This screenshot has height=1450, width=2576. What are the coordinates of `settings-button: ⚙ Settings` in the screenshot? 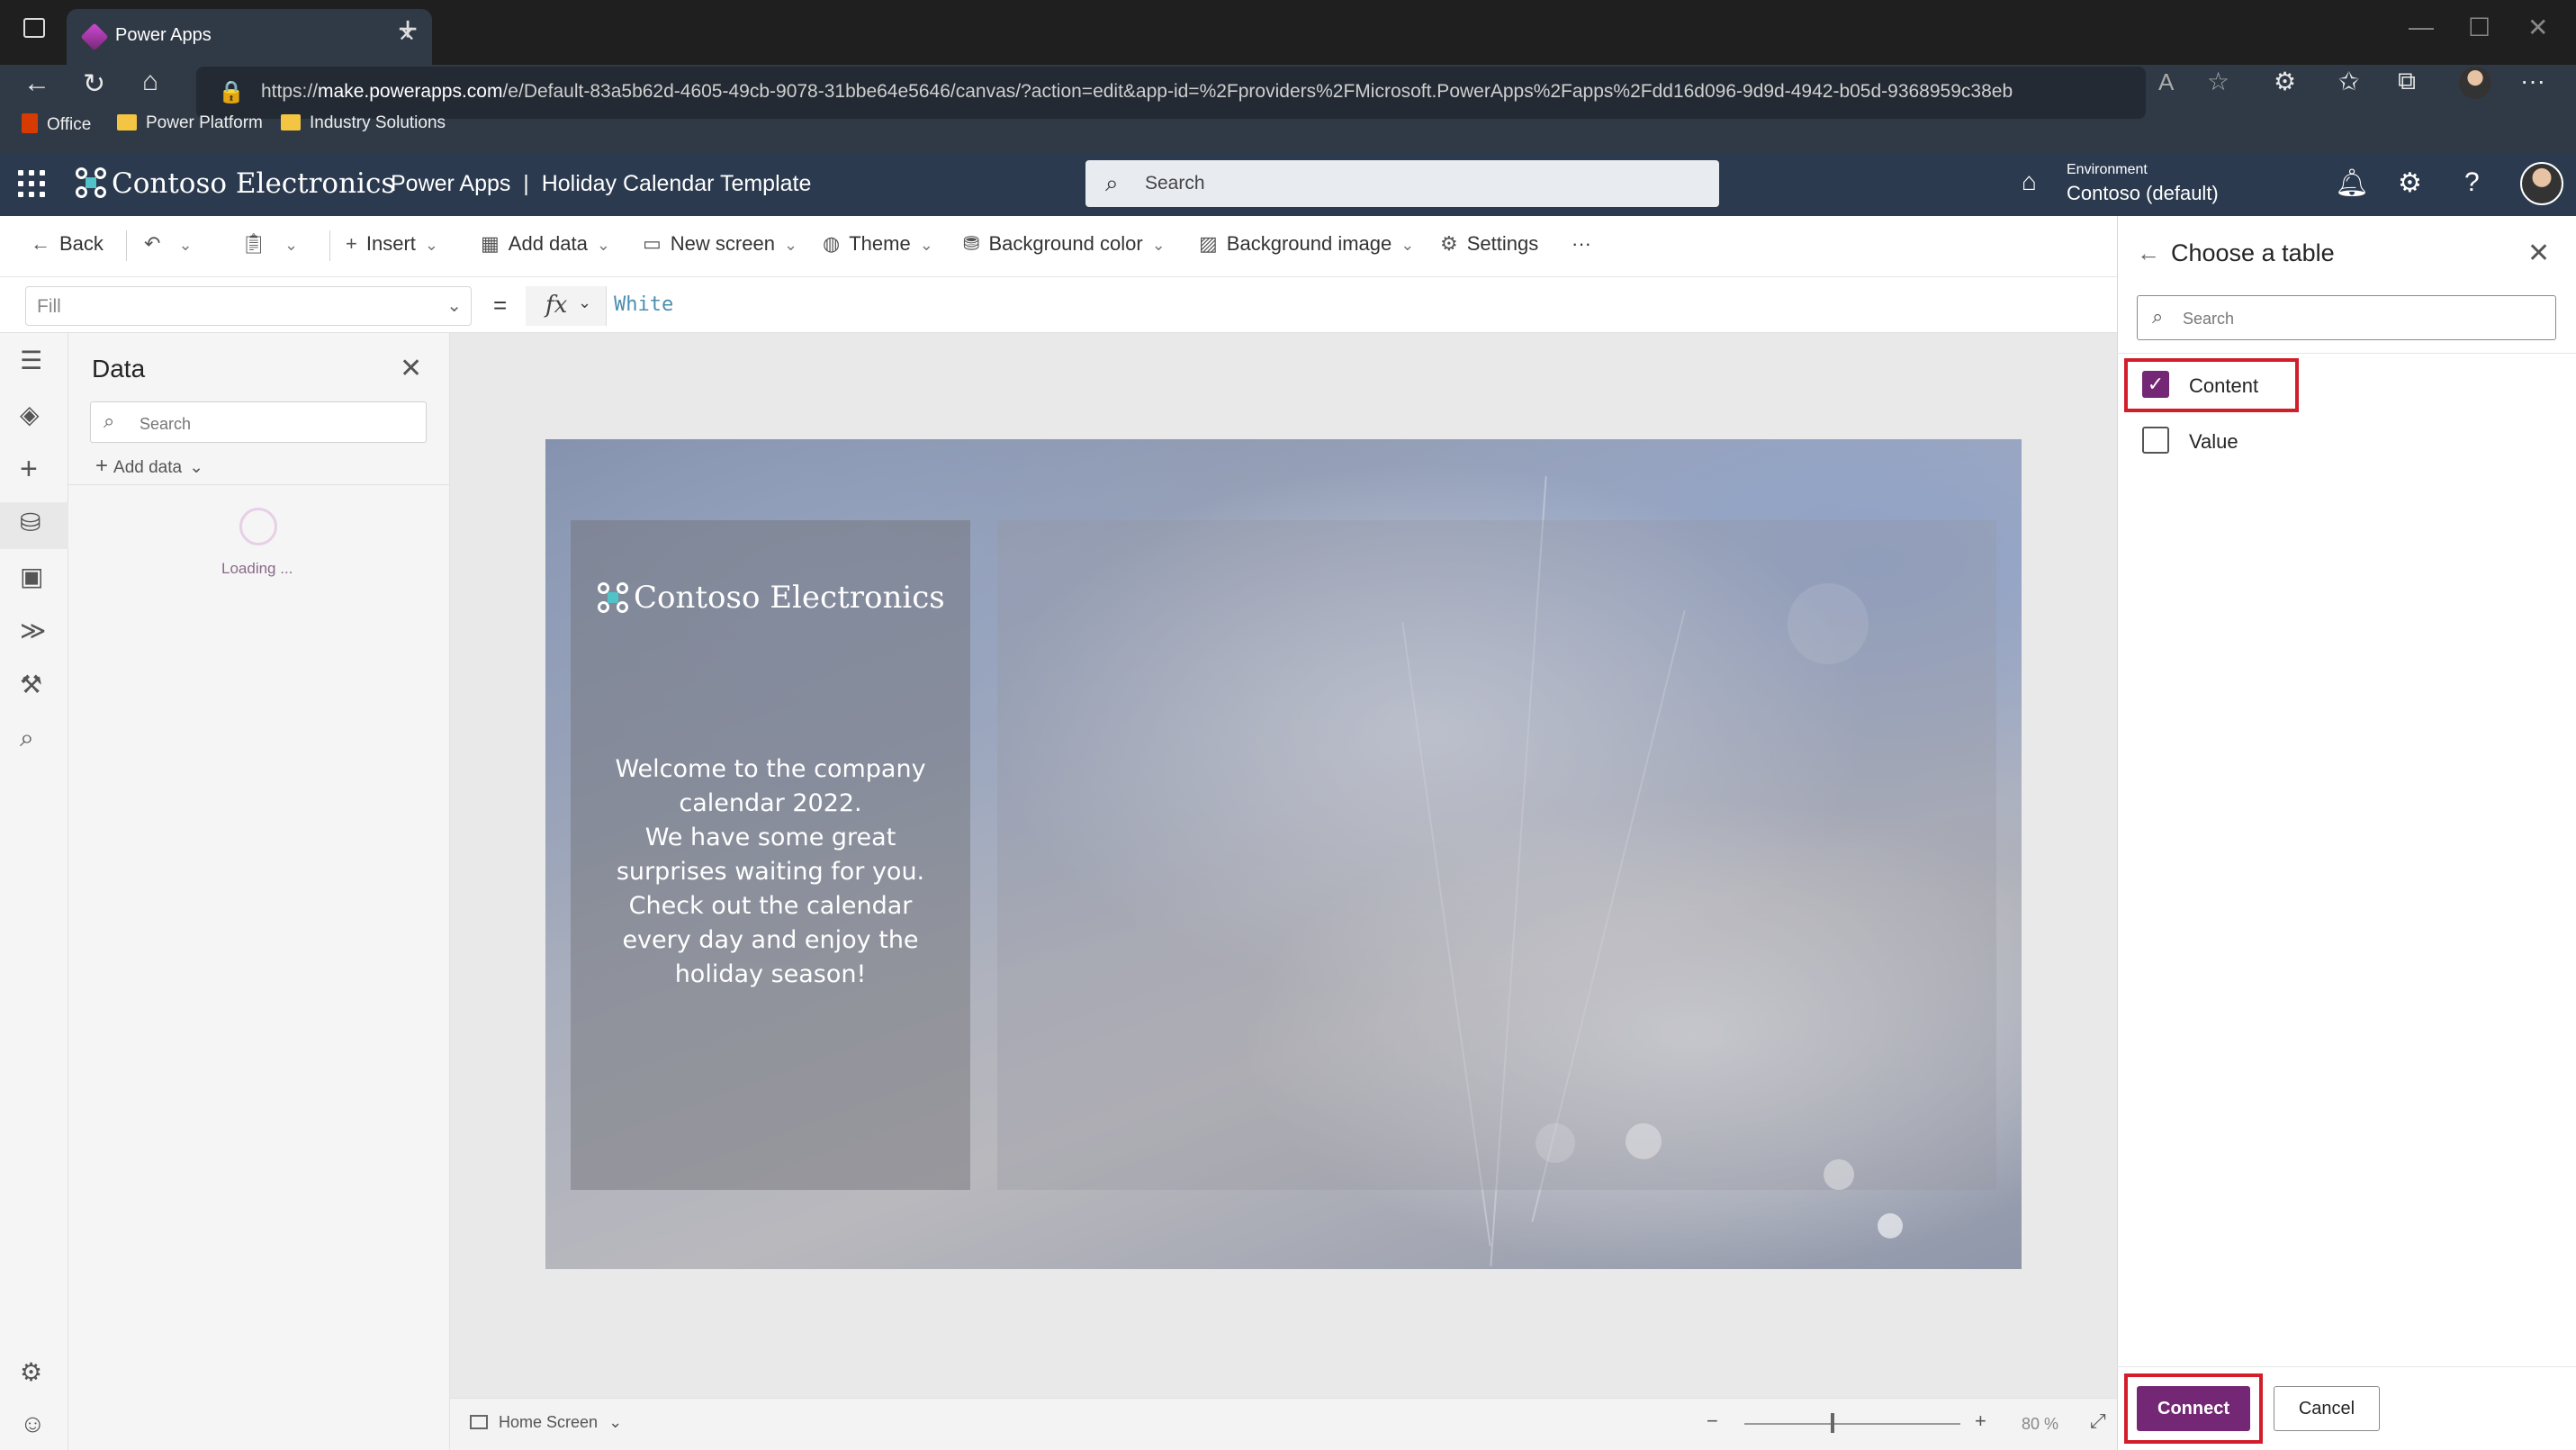 It's located at (1489, 244).